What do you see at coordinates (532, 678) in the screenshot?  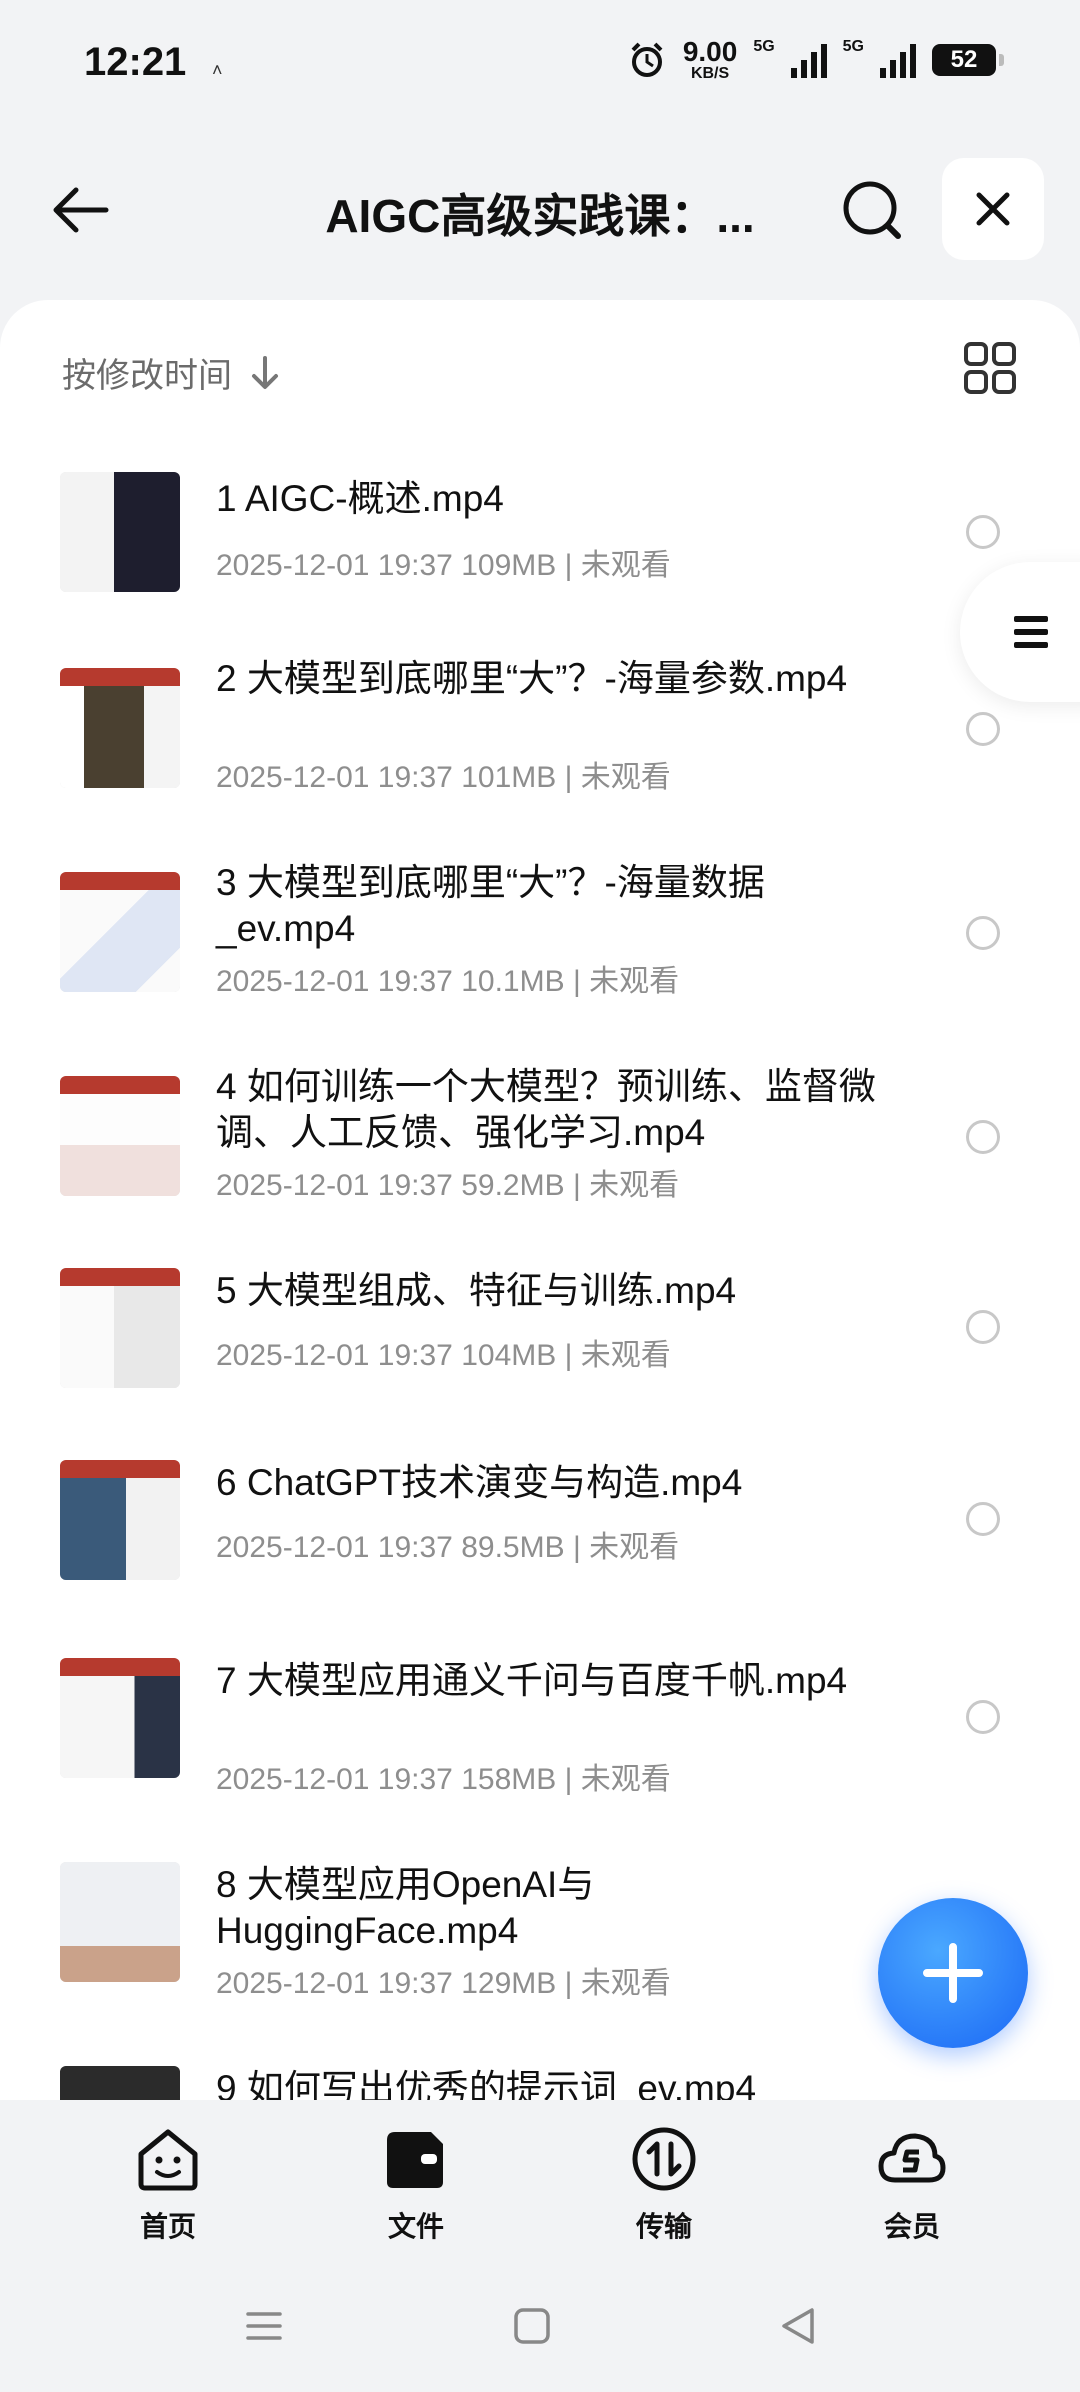 I see `file-name: 2 大模型到底哪里“大”？-海量参数.mp4` at bounding box center [532, 678].